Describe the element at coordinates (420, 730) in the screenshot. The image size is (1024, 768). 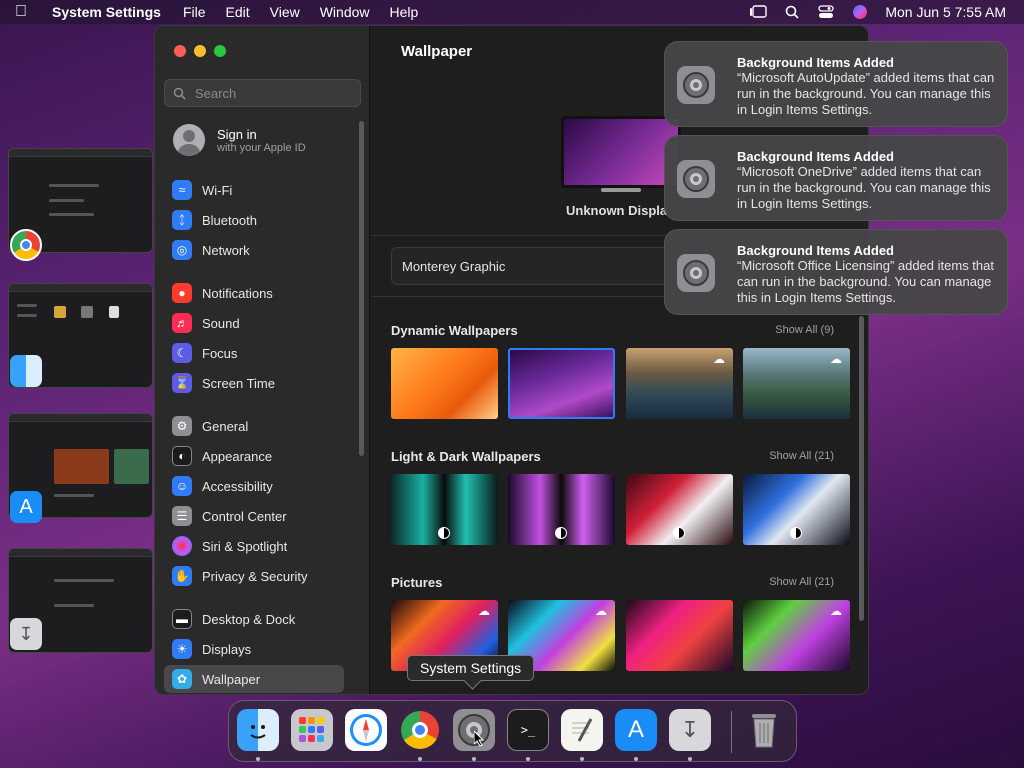
I see `chrome-icon` at that location.